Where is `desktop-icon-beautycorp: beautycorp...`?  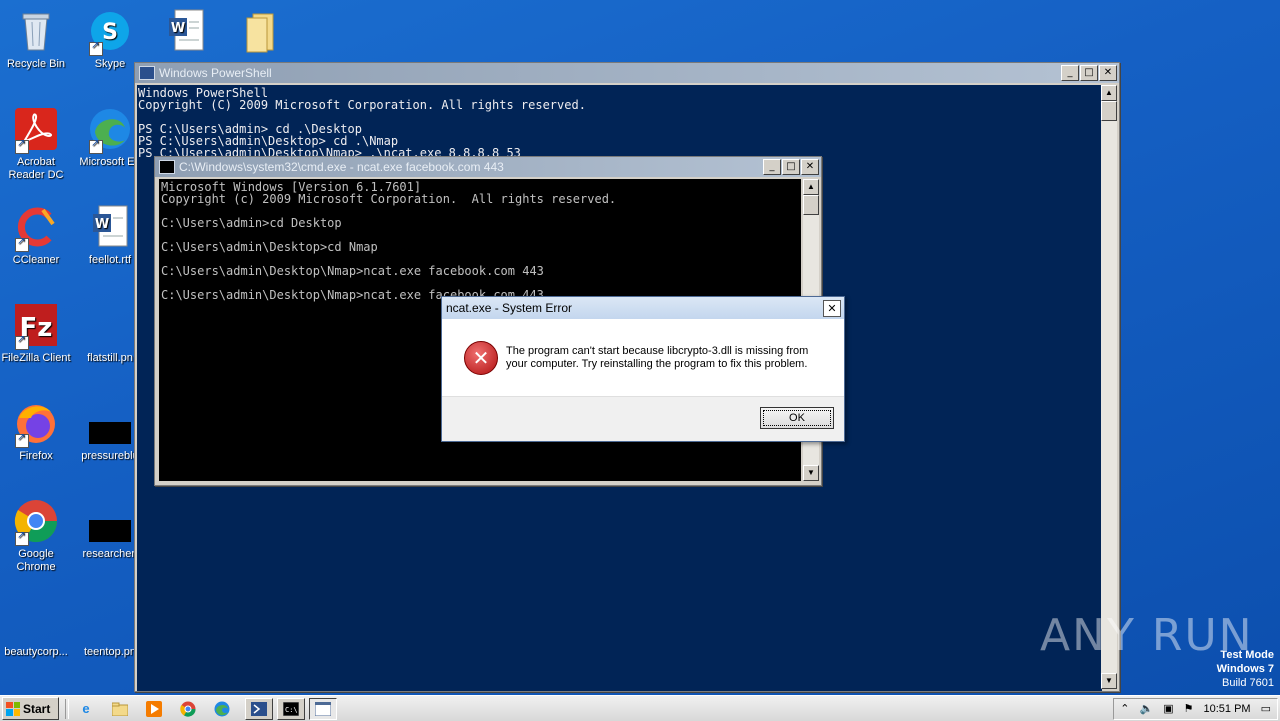
desktop-icon-beautycorp: beautycorp... is located at coordinates (36, 627).